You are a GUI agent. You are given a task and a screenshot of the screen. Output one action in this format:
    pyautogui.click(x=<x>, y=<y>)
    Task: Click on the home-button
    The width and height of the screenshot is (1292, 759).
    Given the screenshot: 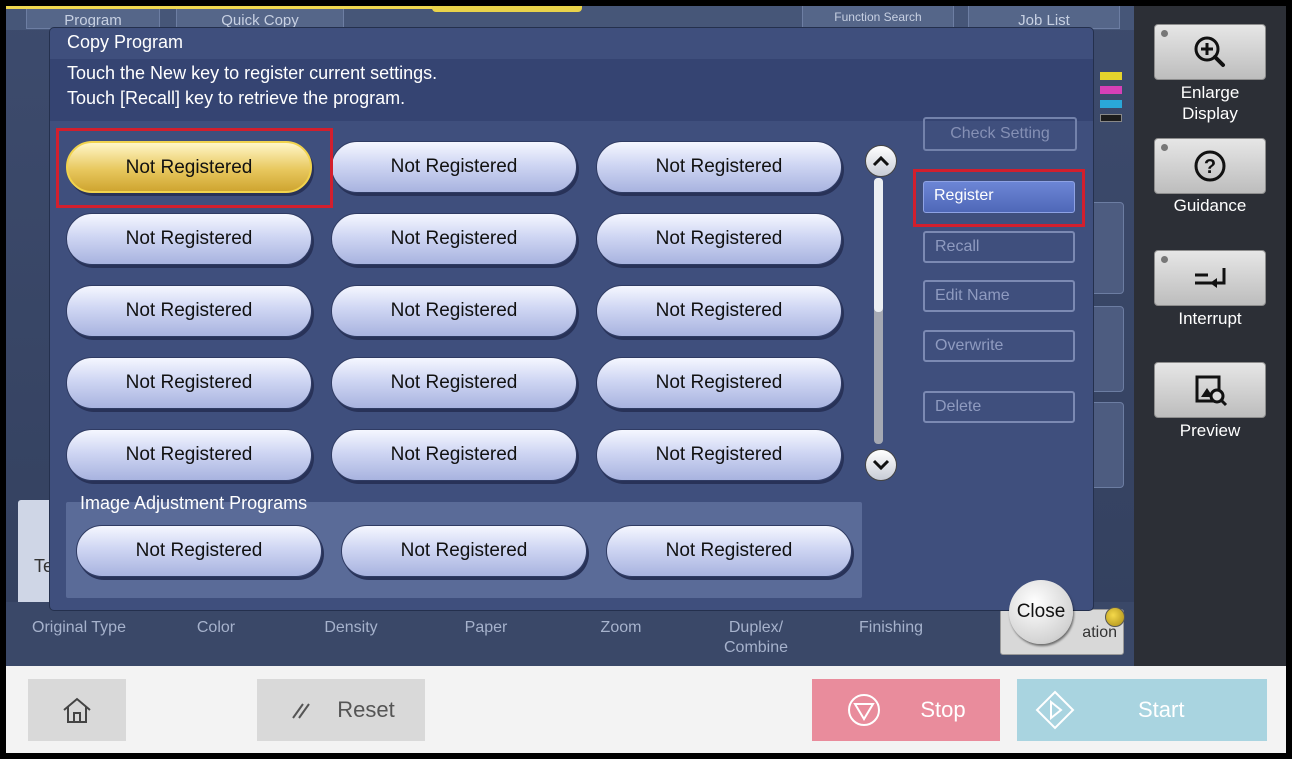 What is the action you would take?
    pyautogui.click(x=77, y=710)
    